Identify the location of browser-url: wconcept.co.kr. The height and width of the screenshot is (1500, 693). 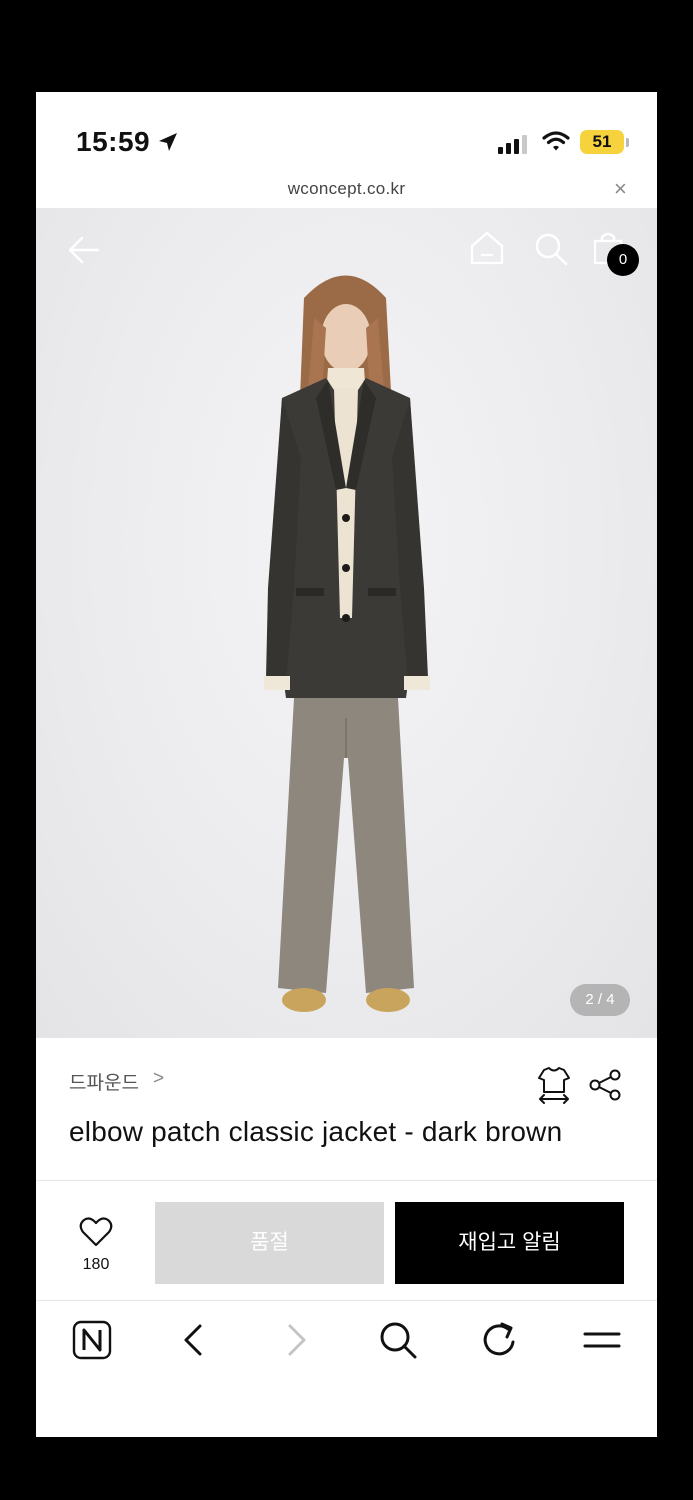
(346, 189).